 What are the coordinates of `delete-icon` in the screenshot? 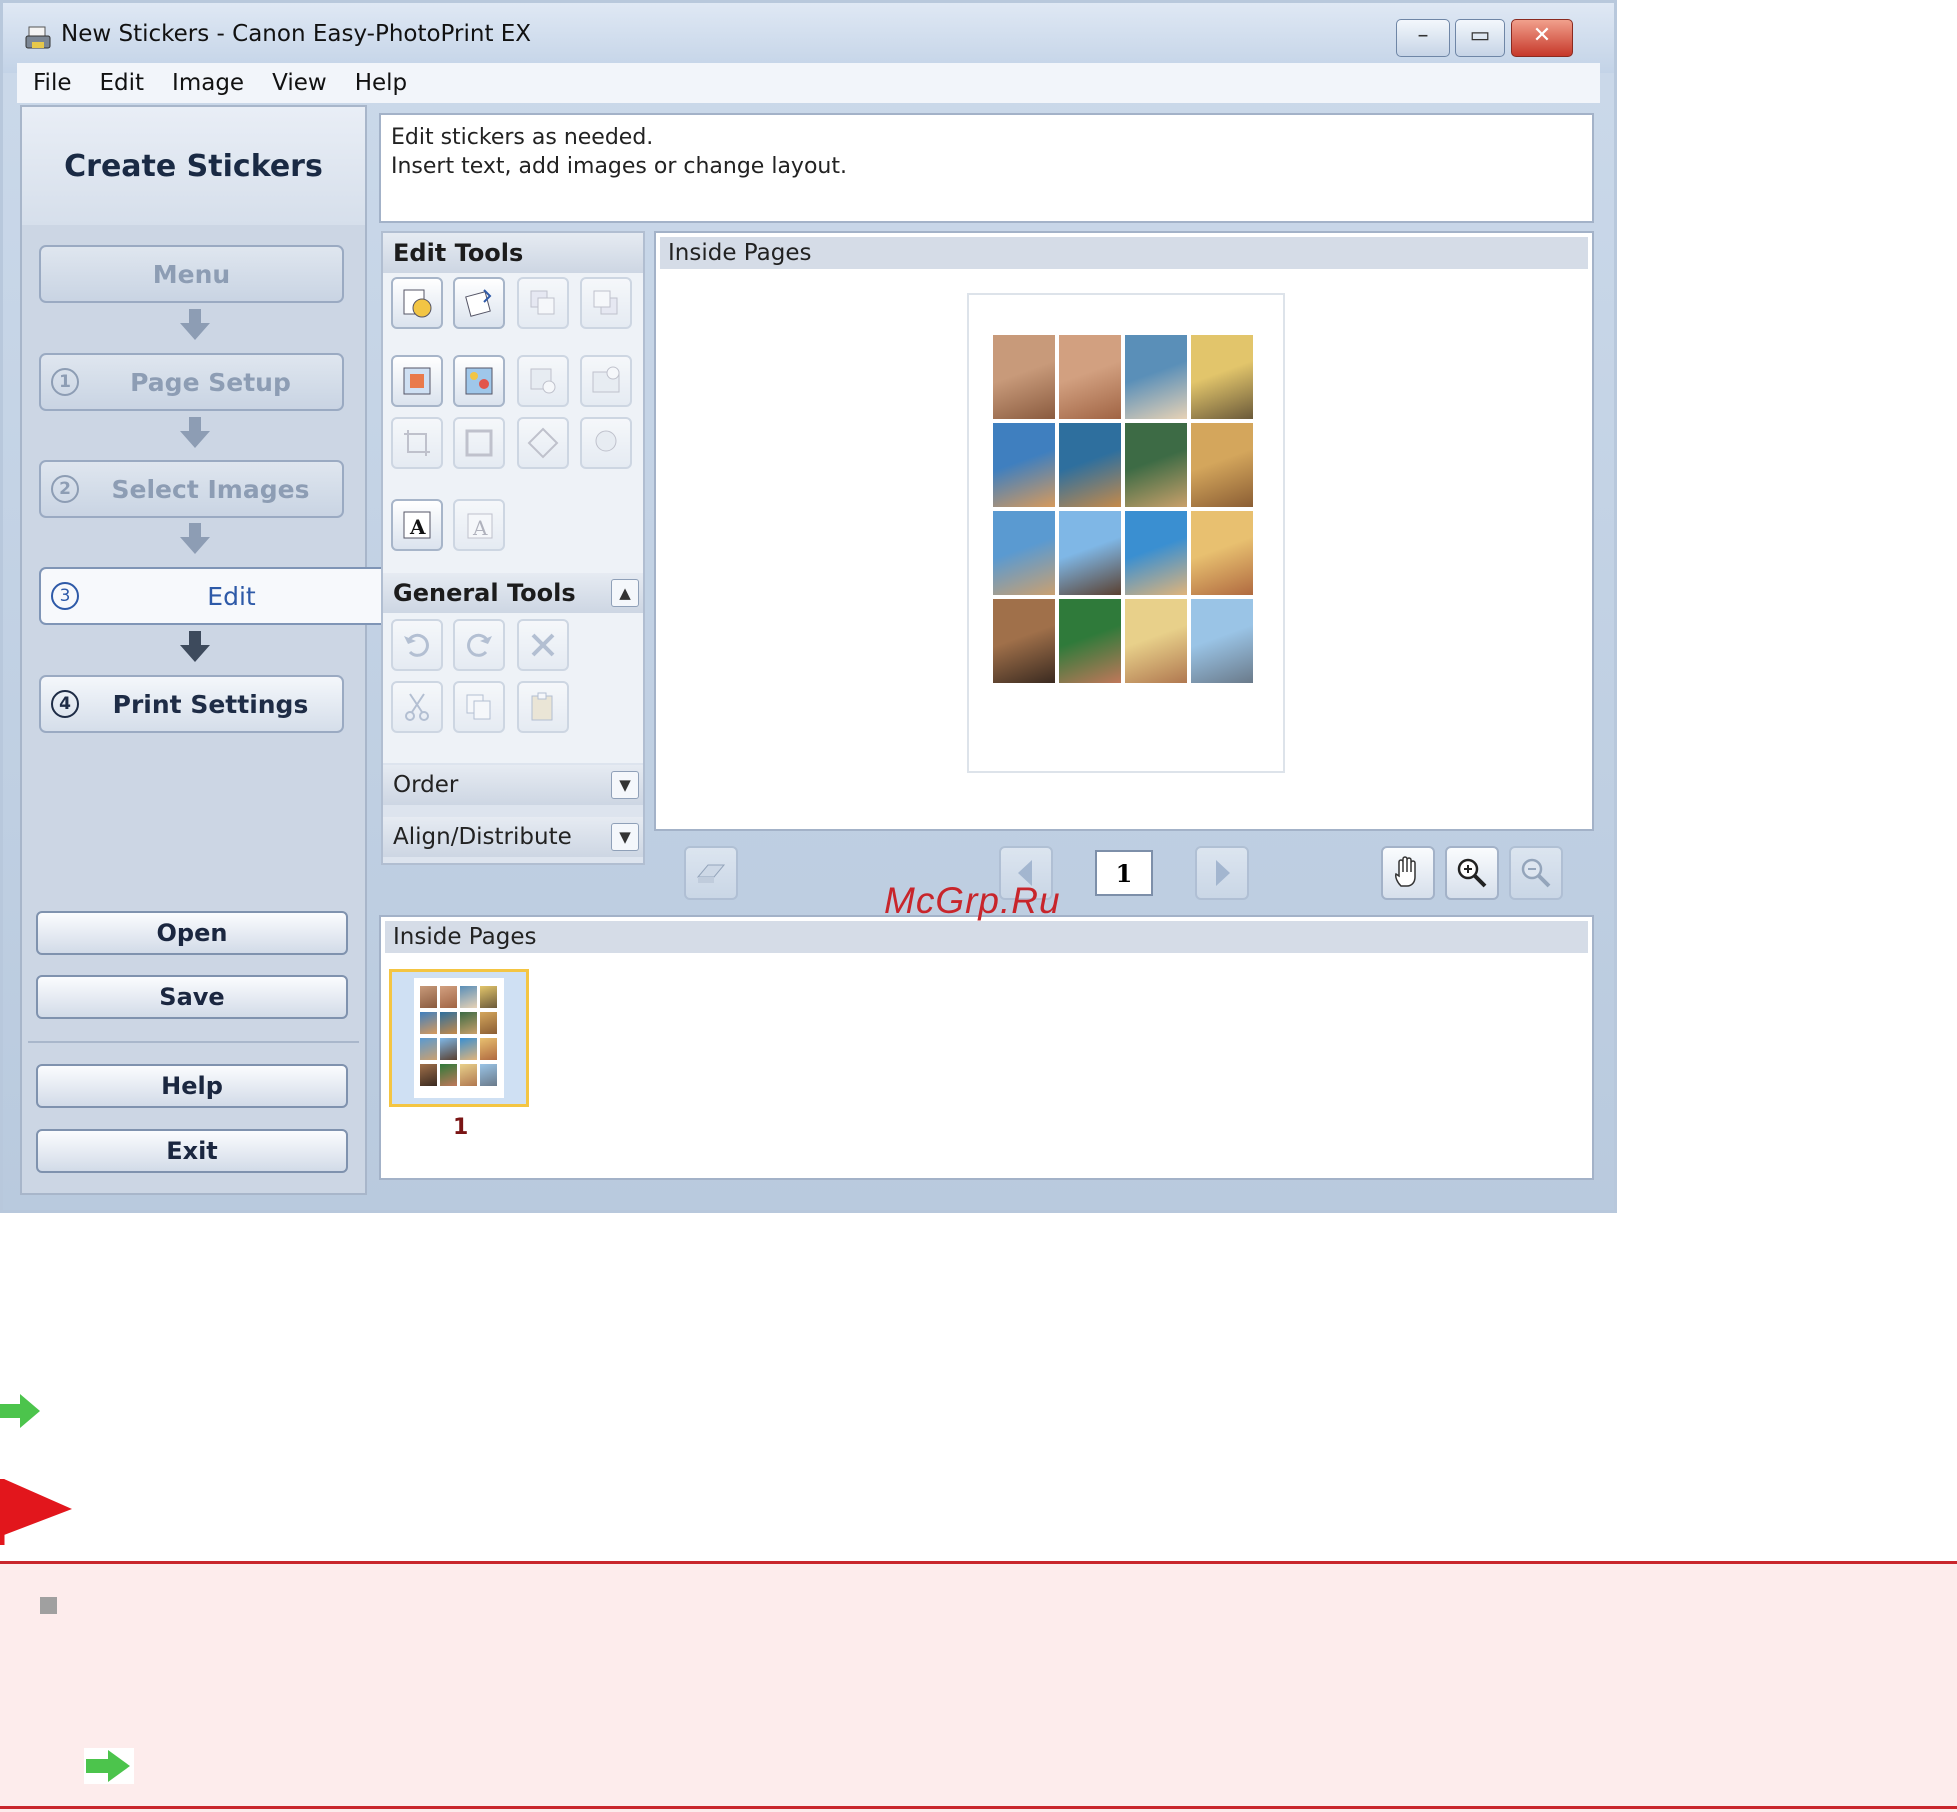 It's located at (543, 645).